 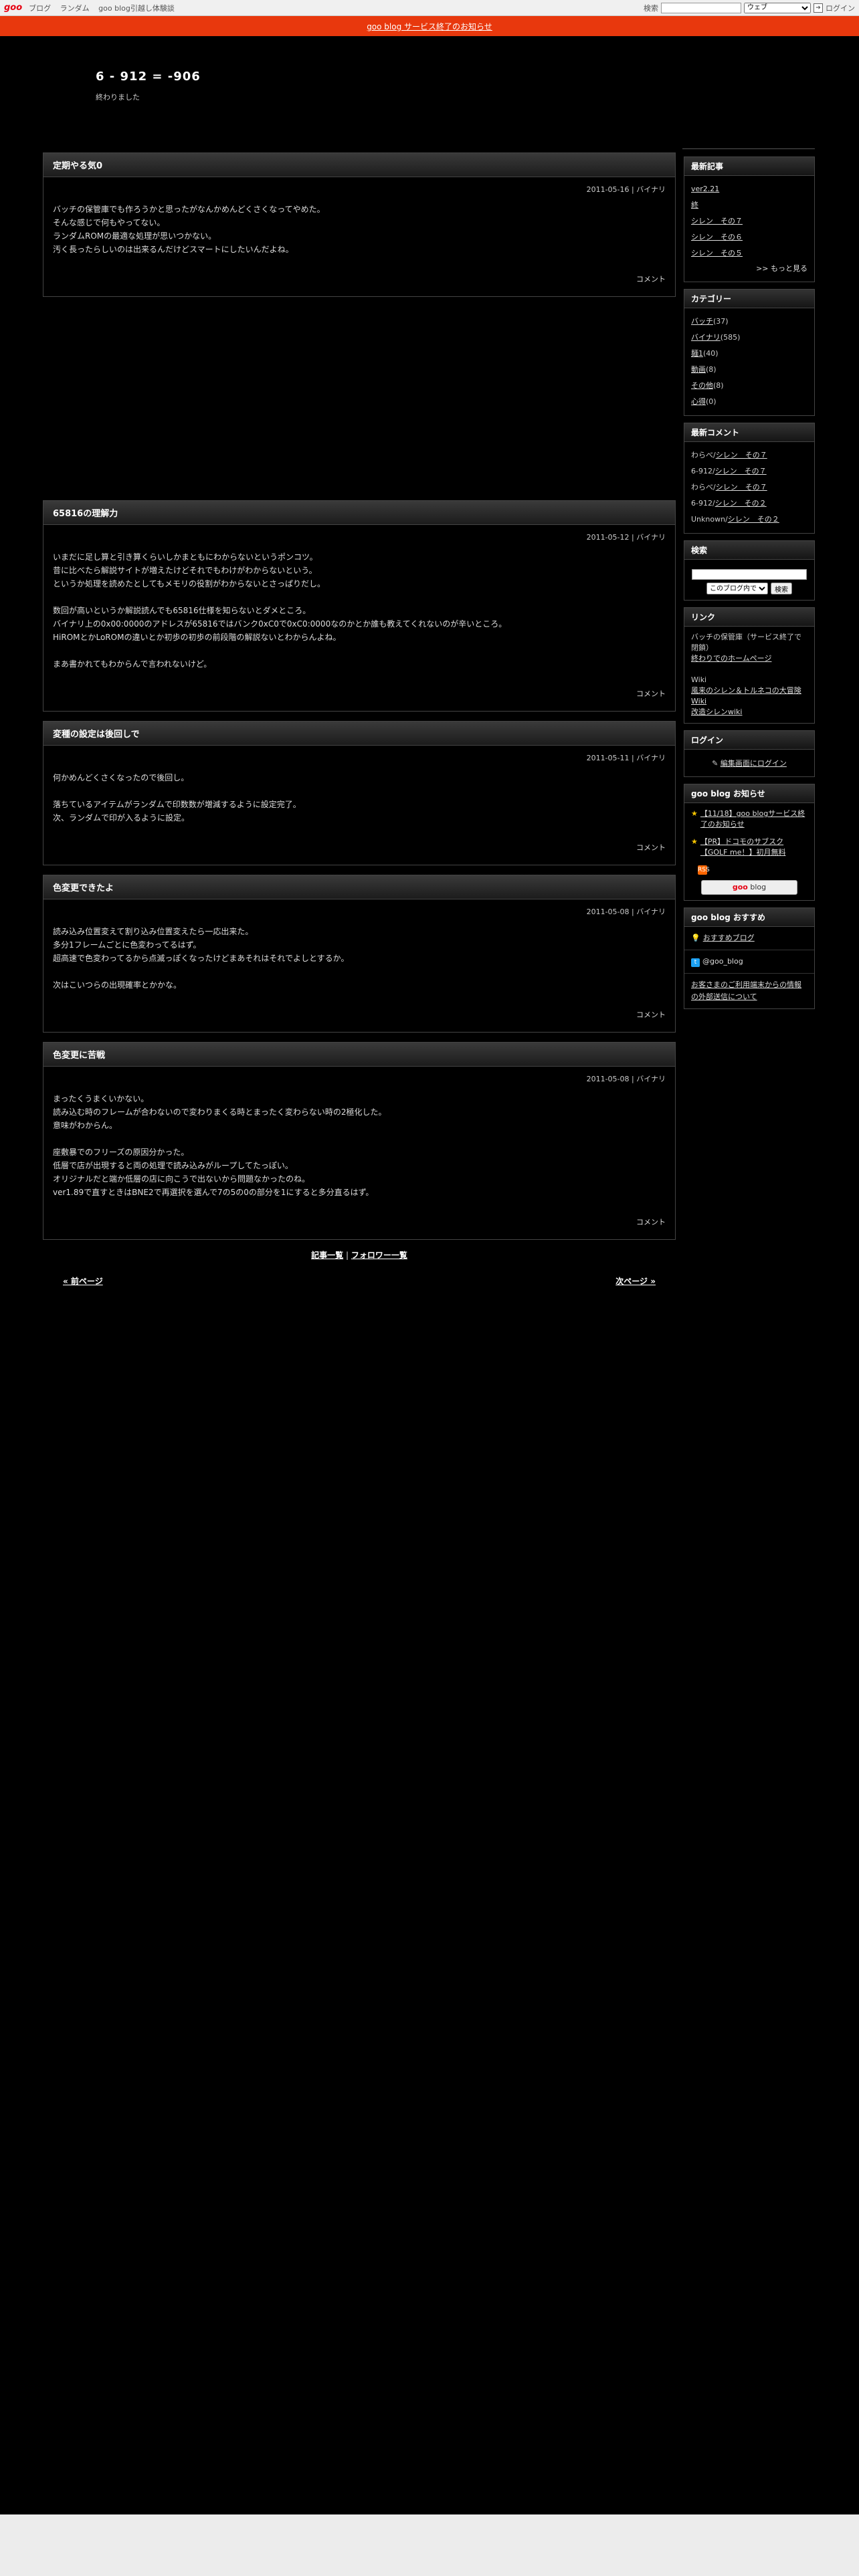 What do you see at coordinates (694, 813) in the screenshot?
I see `star-icon: ★` at bounding box center [694, 813].